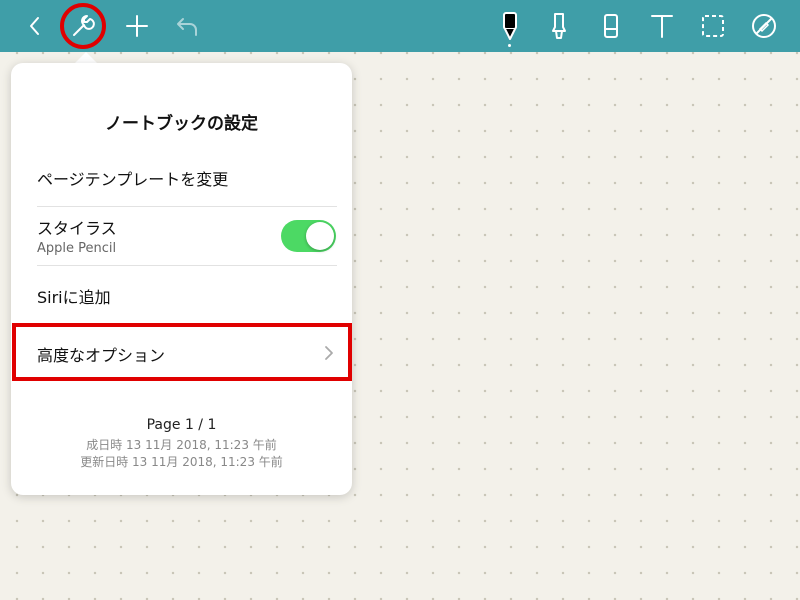  Describe the element at coordinates (510, 26) in the screenshot. I see `pen-icon` at that location.